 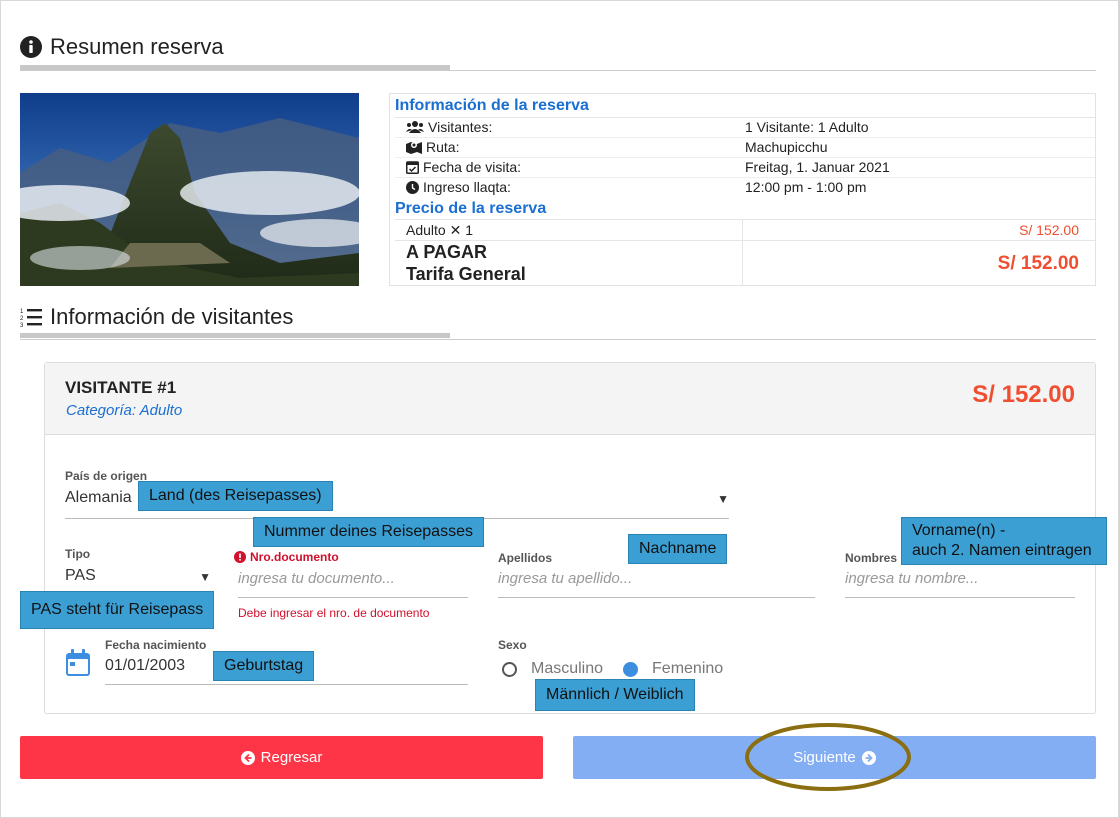 I want to click on annotation-country: Land (des Reisepasses), so click(x=235, y=496).